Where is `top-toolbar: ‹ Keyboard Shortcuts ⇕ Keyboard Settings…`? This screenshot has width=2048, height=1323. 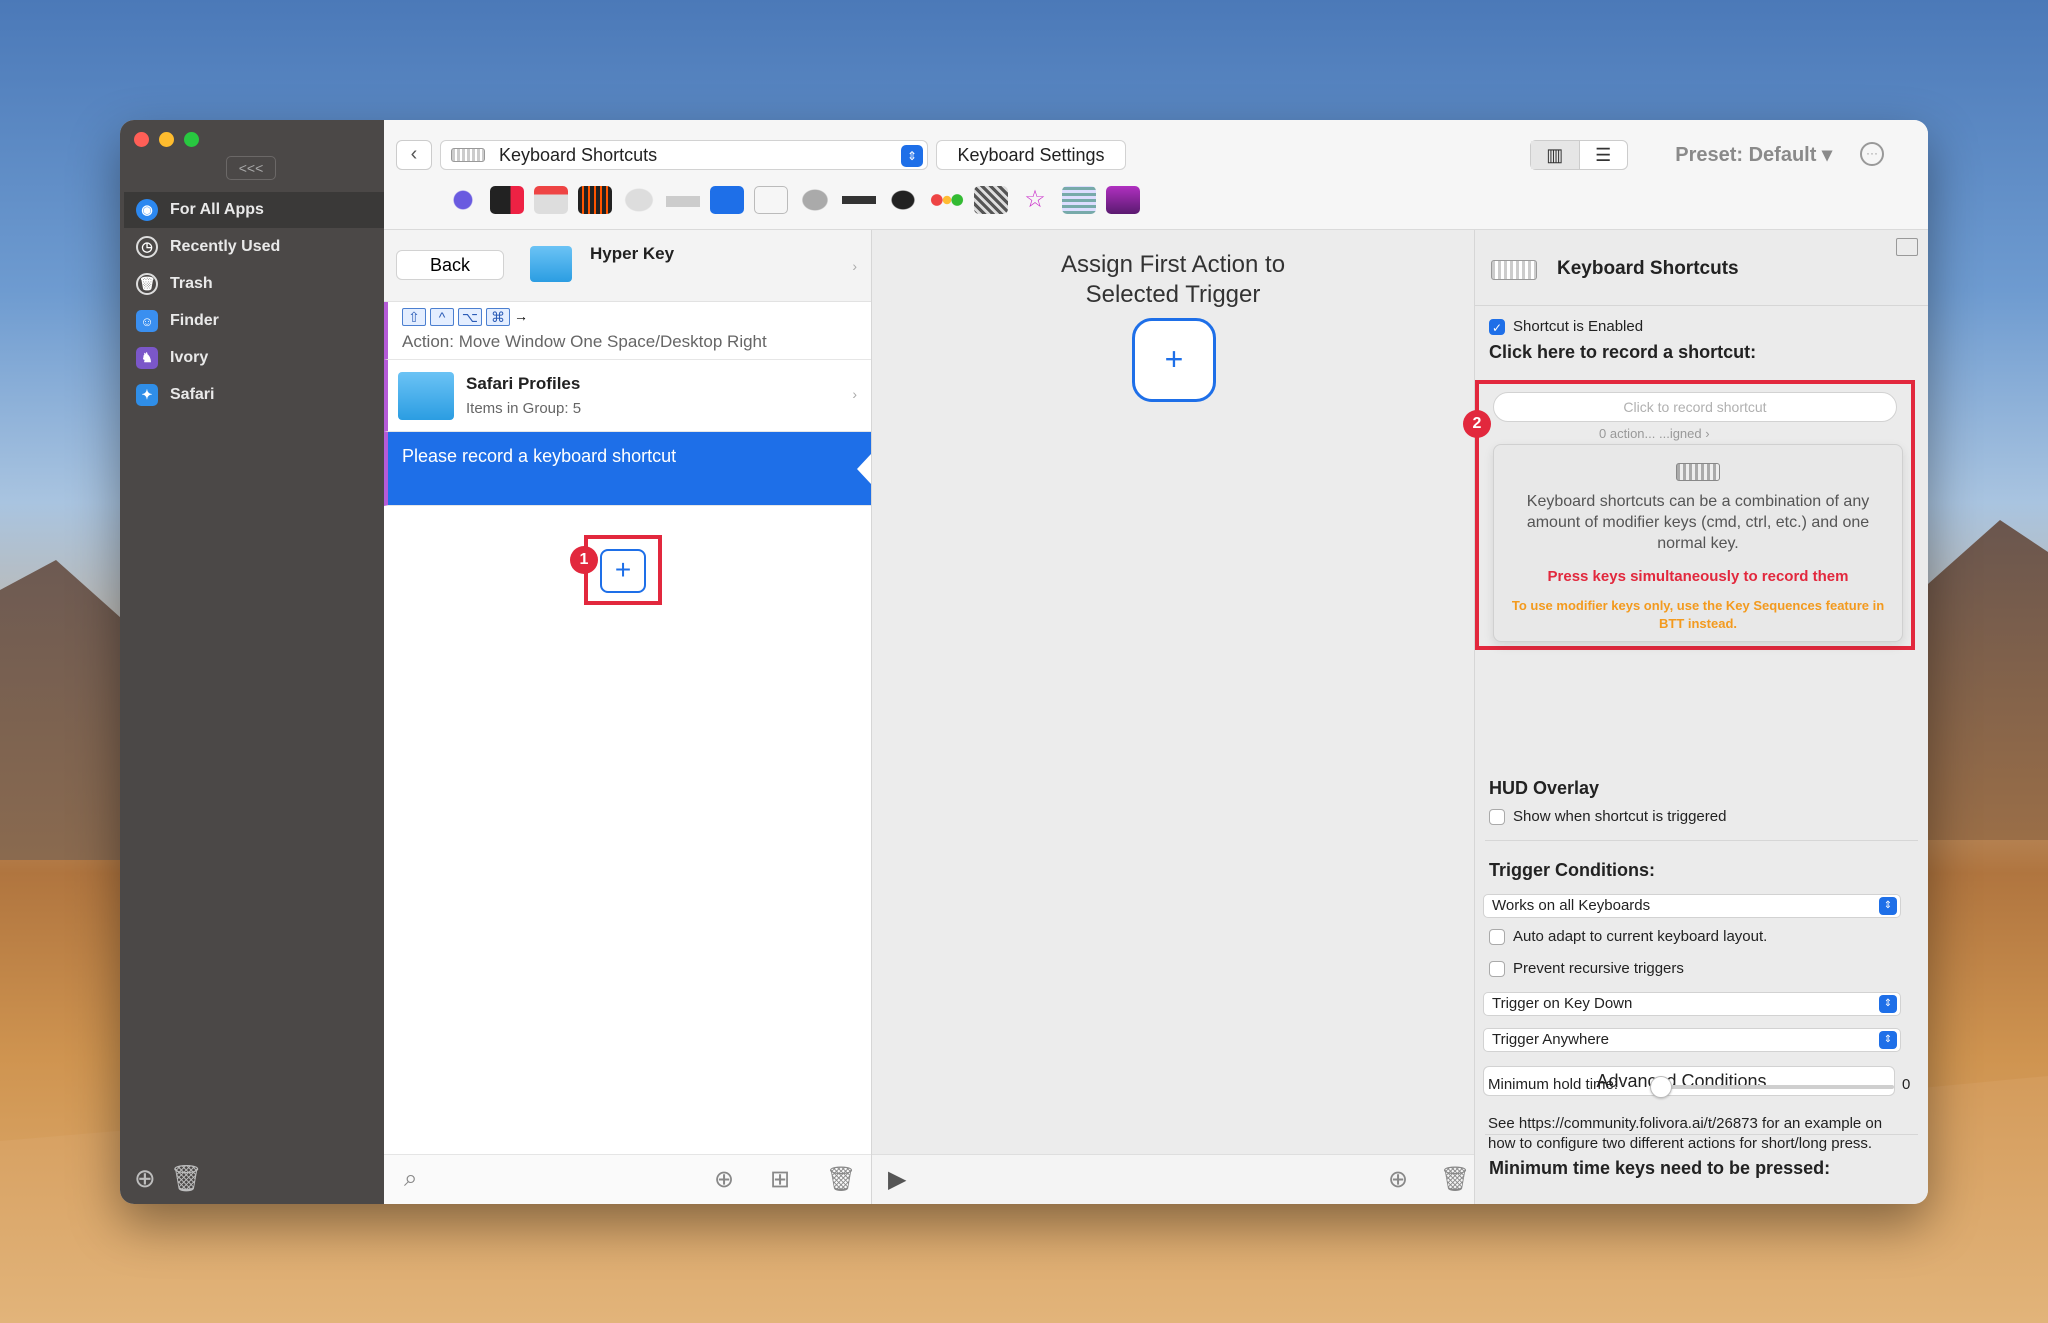
top-toolbar: ‹ Keyboard Shortcuts ⇕ Keyboard Settings… is located at coordinates (1156, 175).